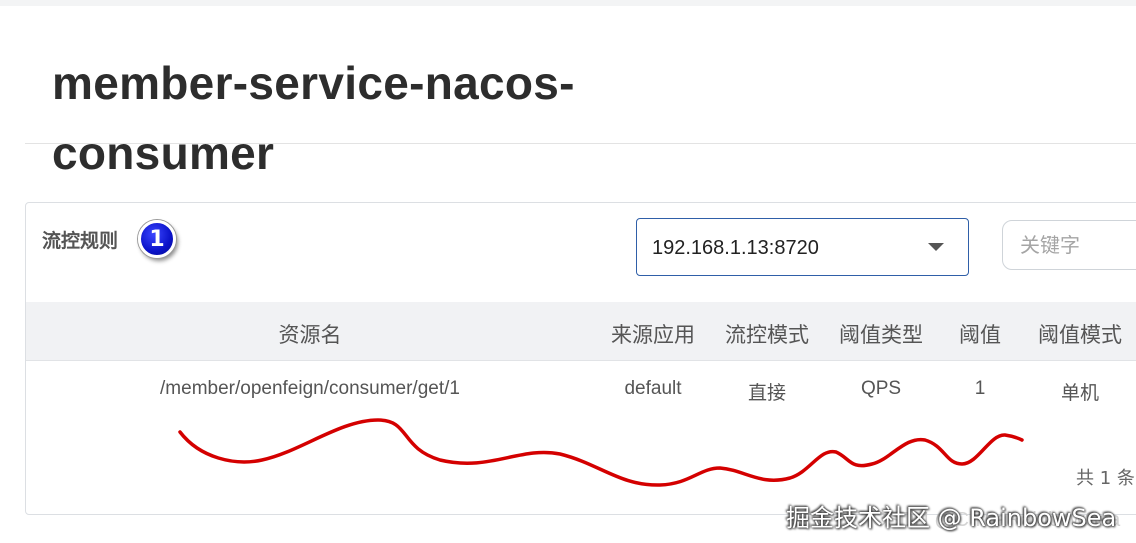 This screenshot has width=1136, height=543. I want to click on machine-select-value: 192.168.1.13:8720, so click(735, 248).